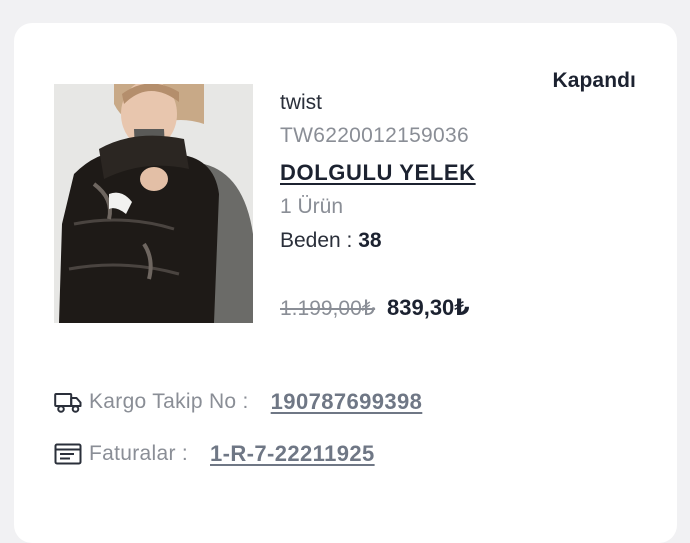 The image size is (690, 543). I want to click on size-value: 38, so click(370, 240).